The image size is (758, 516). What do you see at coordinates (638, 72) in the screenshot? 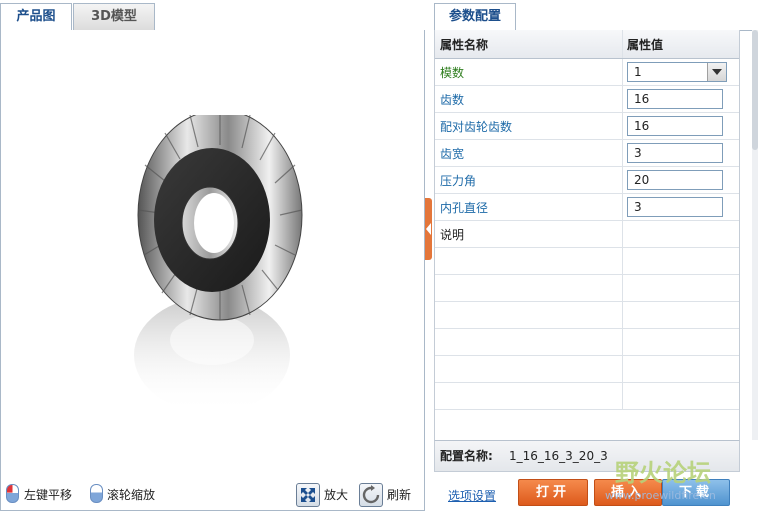
I see `module-select-value: 1` at bounding box center [638, 72].